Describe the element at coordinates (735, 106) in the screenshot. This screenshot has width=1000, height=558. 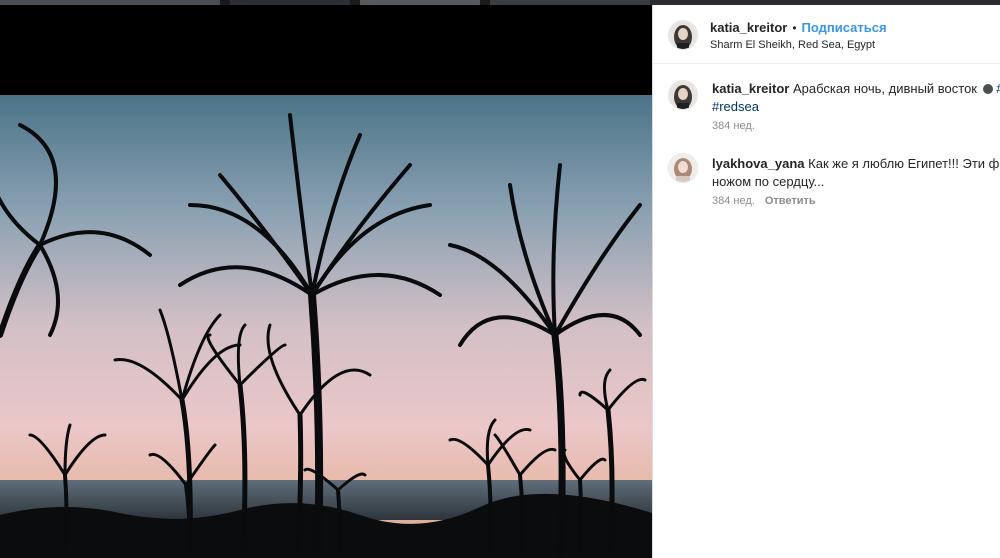
I see `hashtag-link: #redsea` at that location.